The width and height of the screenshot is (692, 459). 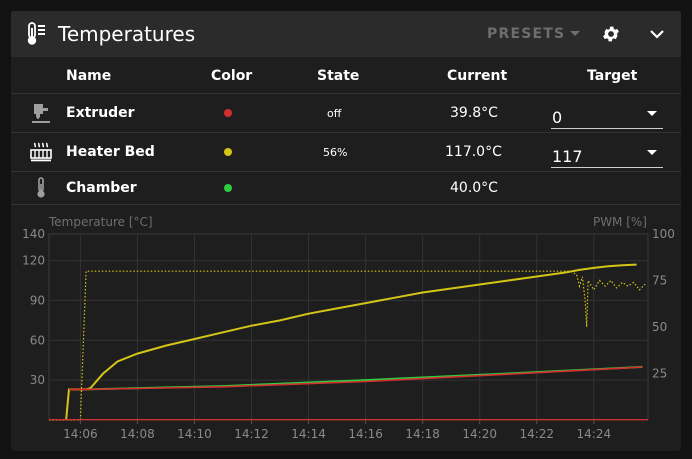 What do you see at coordinates (607, 115) in the screenshot?
I see `target-select-extruder: 0` at bounding box center [607, 115].